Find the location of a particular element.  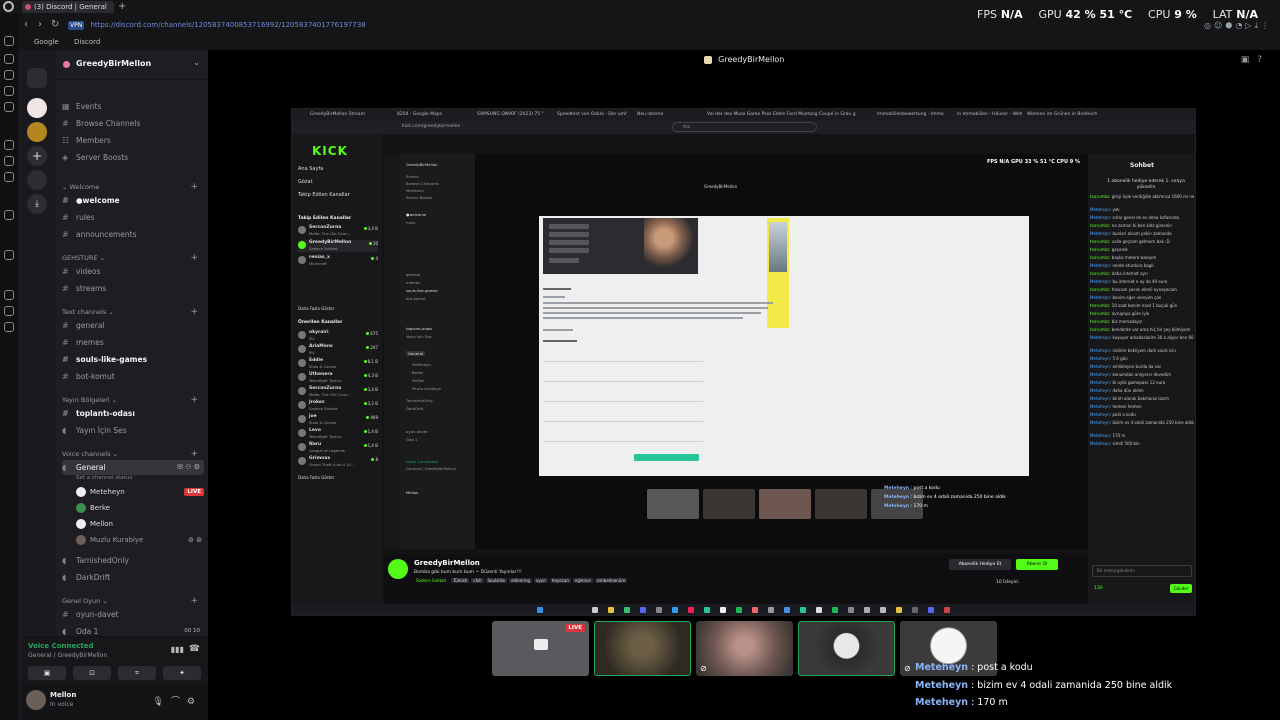

channel-announcements: # announcements is located at coordinates (133, 234).